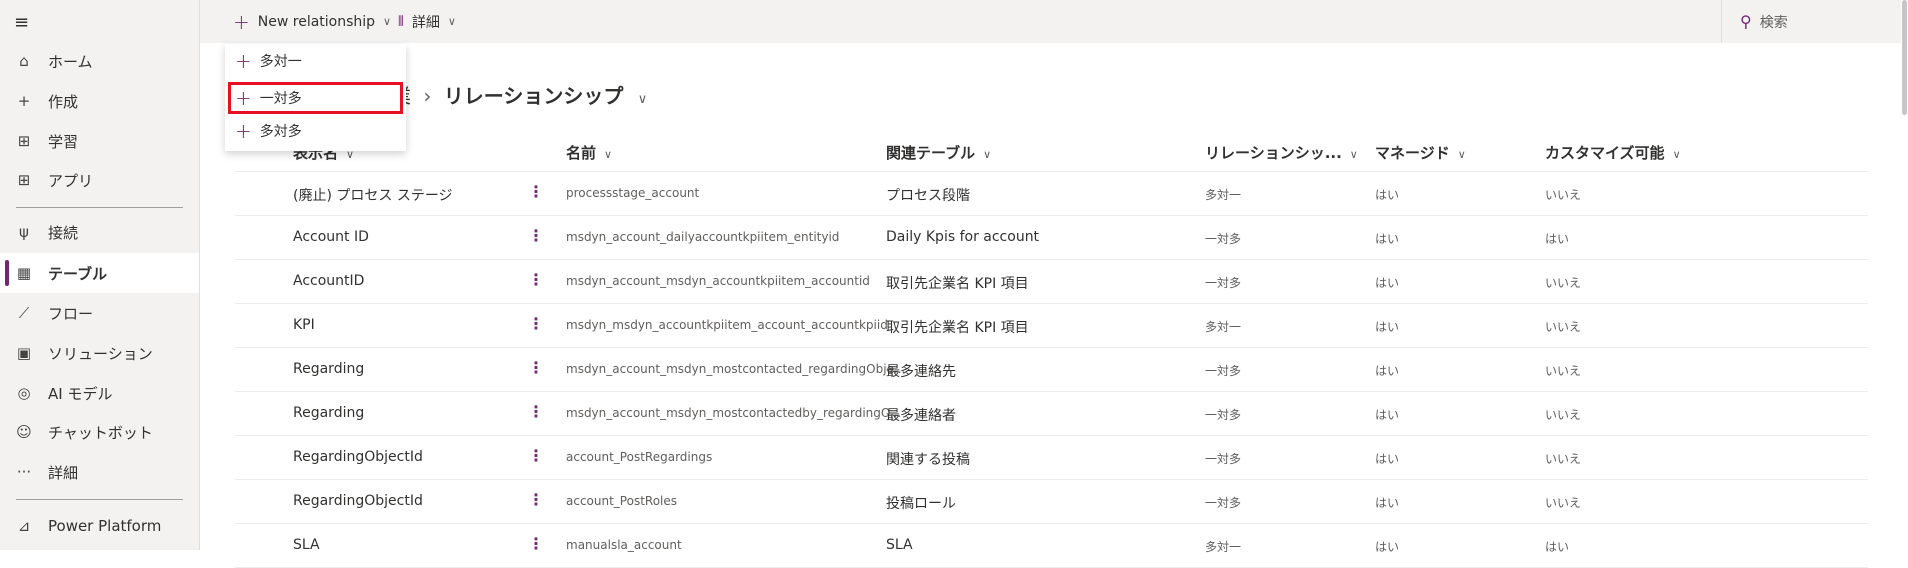  I want to click on new-relationship-menu: + 多対一 + 一対多 + 多対多, so click(315, 97).